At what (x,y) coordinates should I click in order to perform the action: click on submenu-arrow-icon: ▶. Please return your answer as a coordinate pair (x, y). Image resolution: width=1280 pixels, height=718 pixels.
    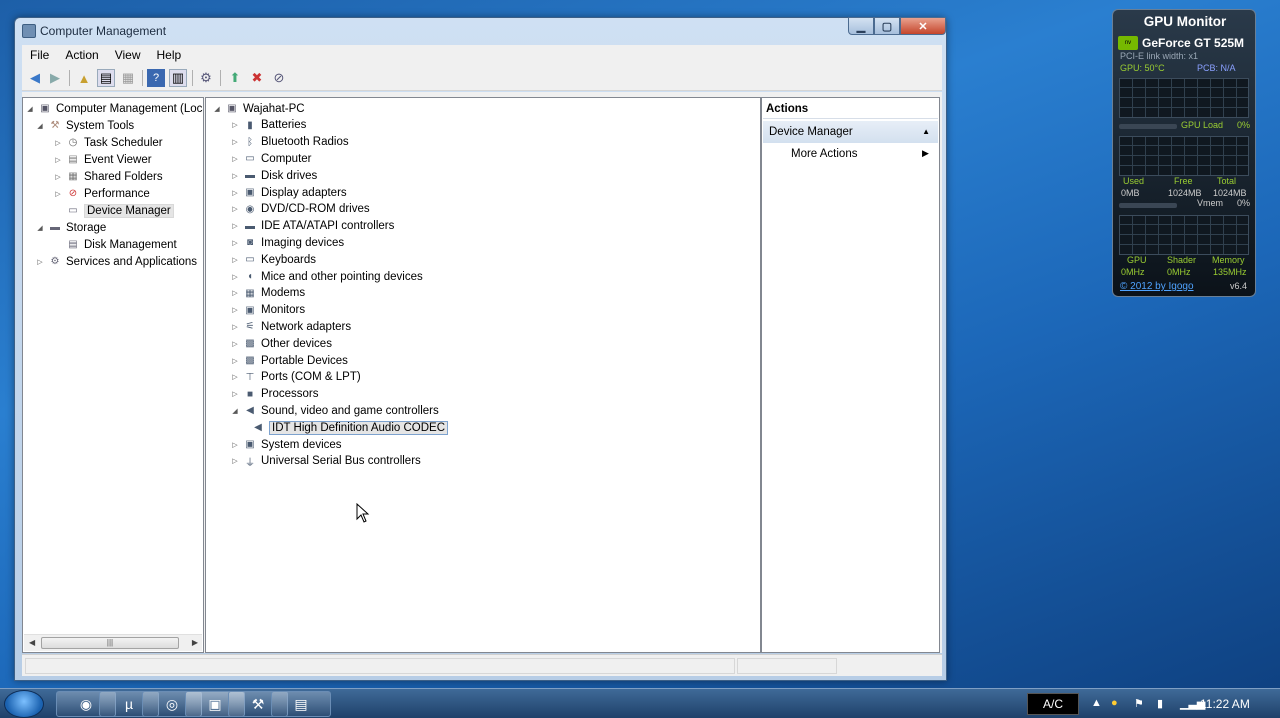
    Looking at the image, I should click on (925, 153).